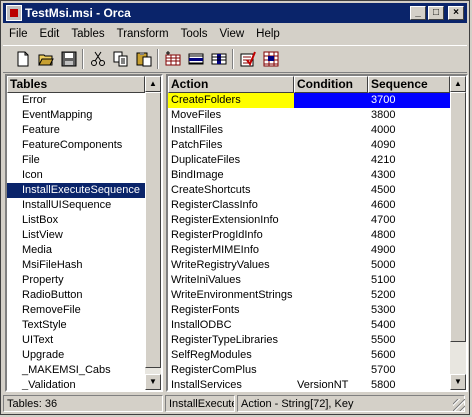 This screenshot has width=472, height=417. I want to click on table-row: PatchFiles 4090, so click(309, 145).